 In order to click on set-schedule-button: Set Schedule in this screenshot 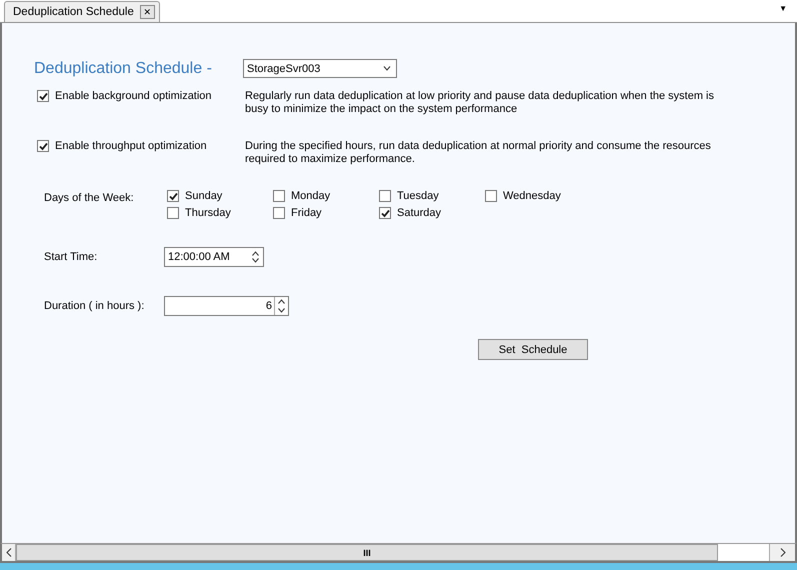, I will do `click(533, 349)`.